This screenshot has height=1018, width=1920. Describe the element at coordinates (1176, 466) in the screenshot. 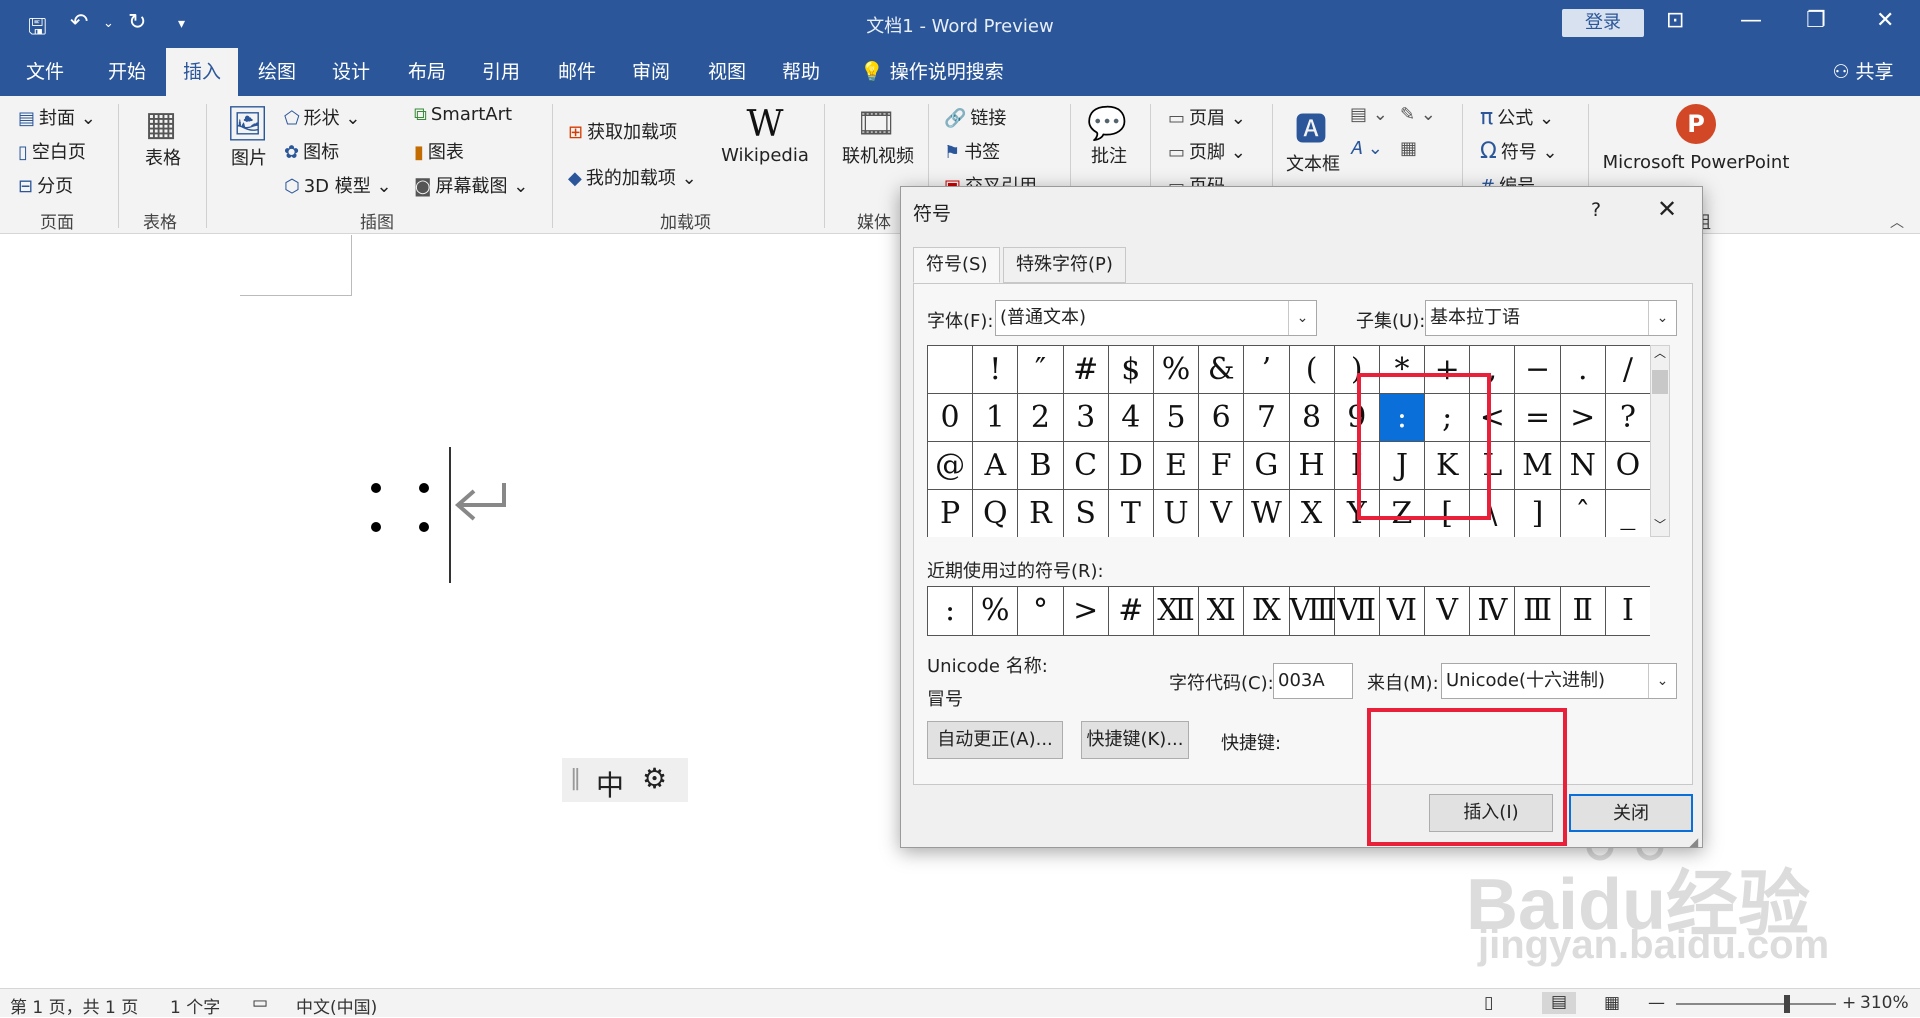

I see `symbol-cell: E` at that location.